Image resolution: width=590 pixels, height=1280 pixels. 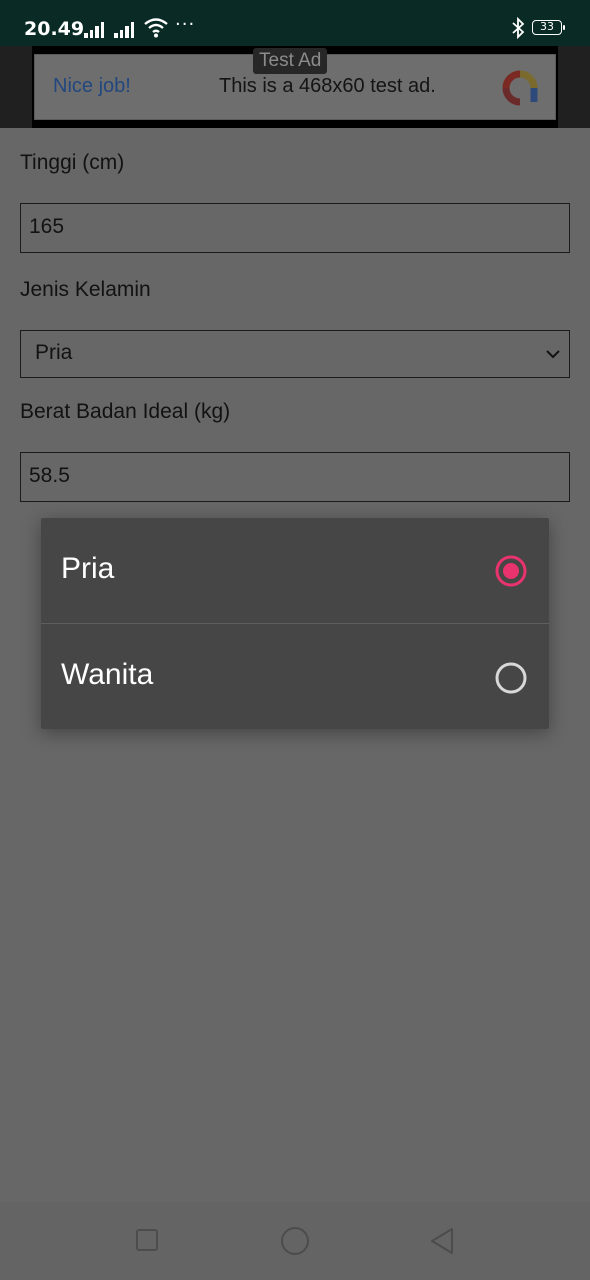 What do you see at coordinates (295, 570) in the screenshot?
I see `gender-option-pria: Pria` at bounding box center [295, 570].